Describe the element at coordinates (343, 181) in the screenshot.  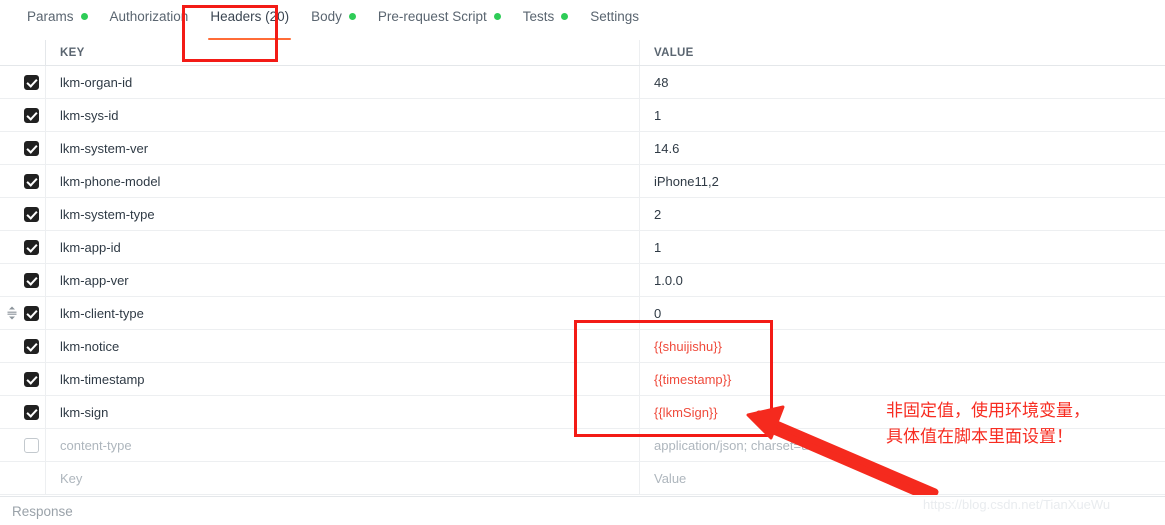
I see `header-key-input: lkm-phone-model` at that location.